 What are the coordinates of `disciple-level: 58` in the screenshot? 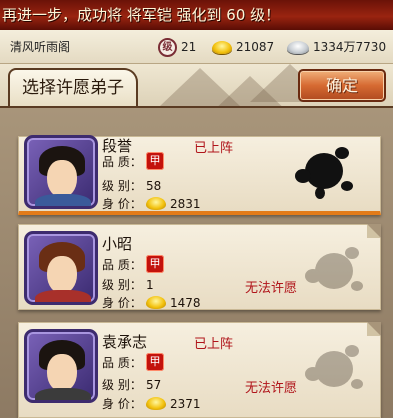 It's located at (154, 185).